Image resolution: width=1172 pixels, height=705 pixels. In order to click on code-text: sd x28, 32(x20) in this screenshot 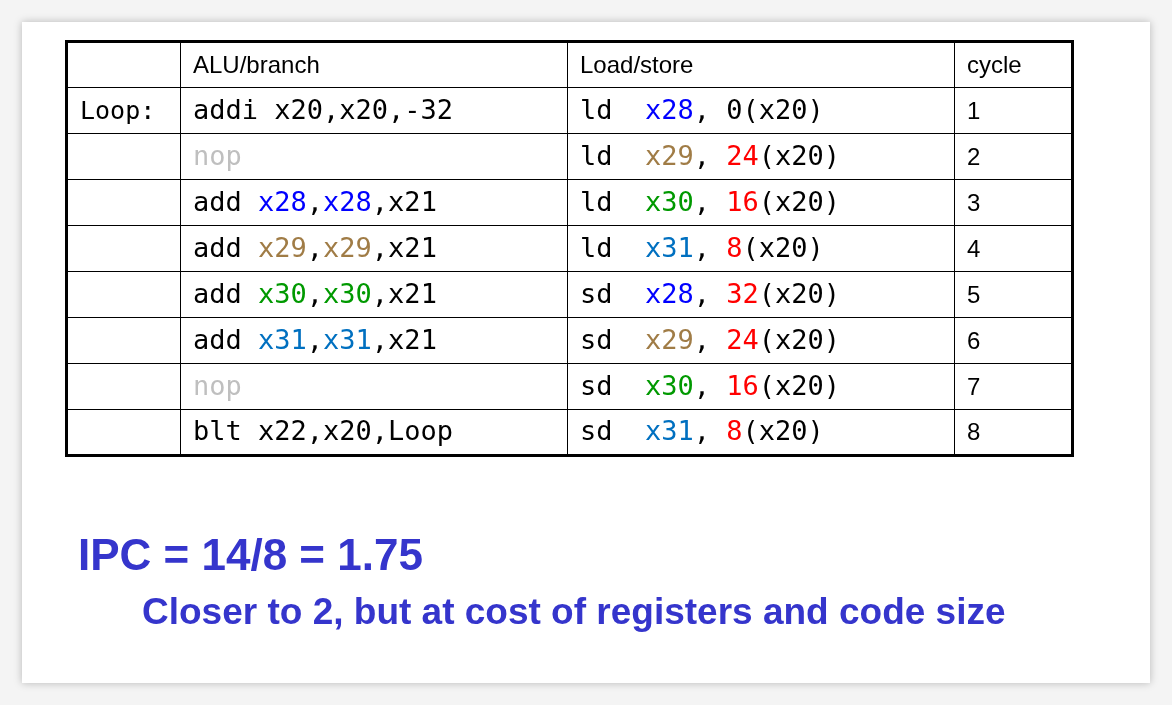, I will do `click(710, 293)`.